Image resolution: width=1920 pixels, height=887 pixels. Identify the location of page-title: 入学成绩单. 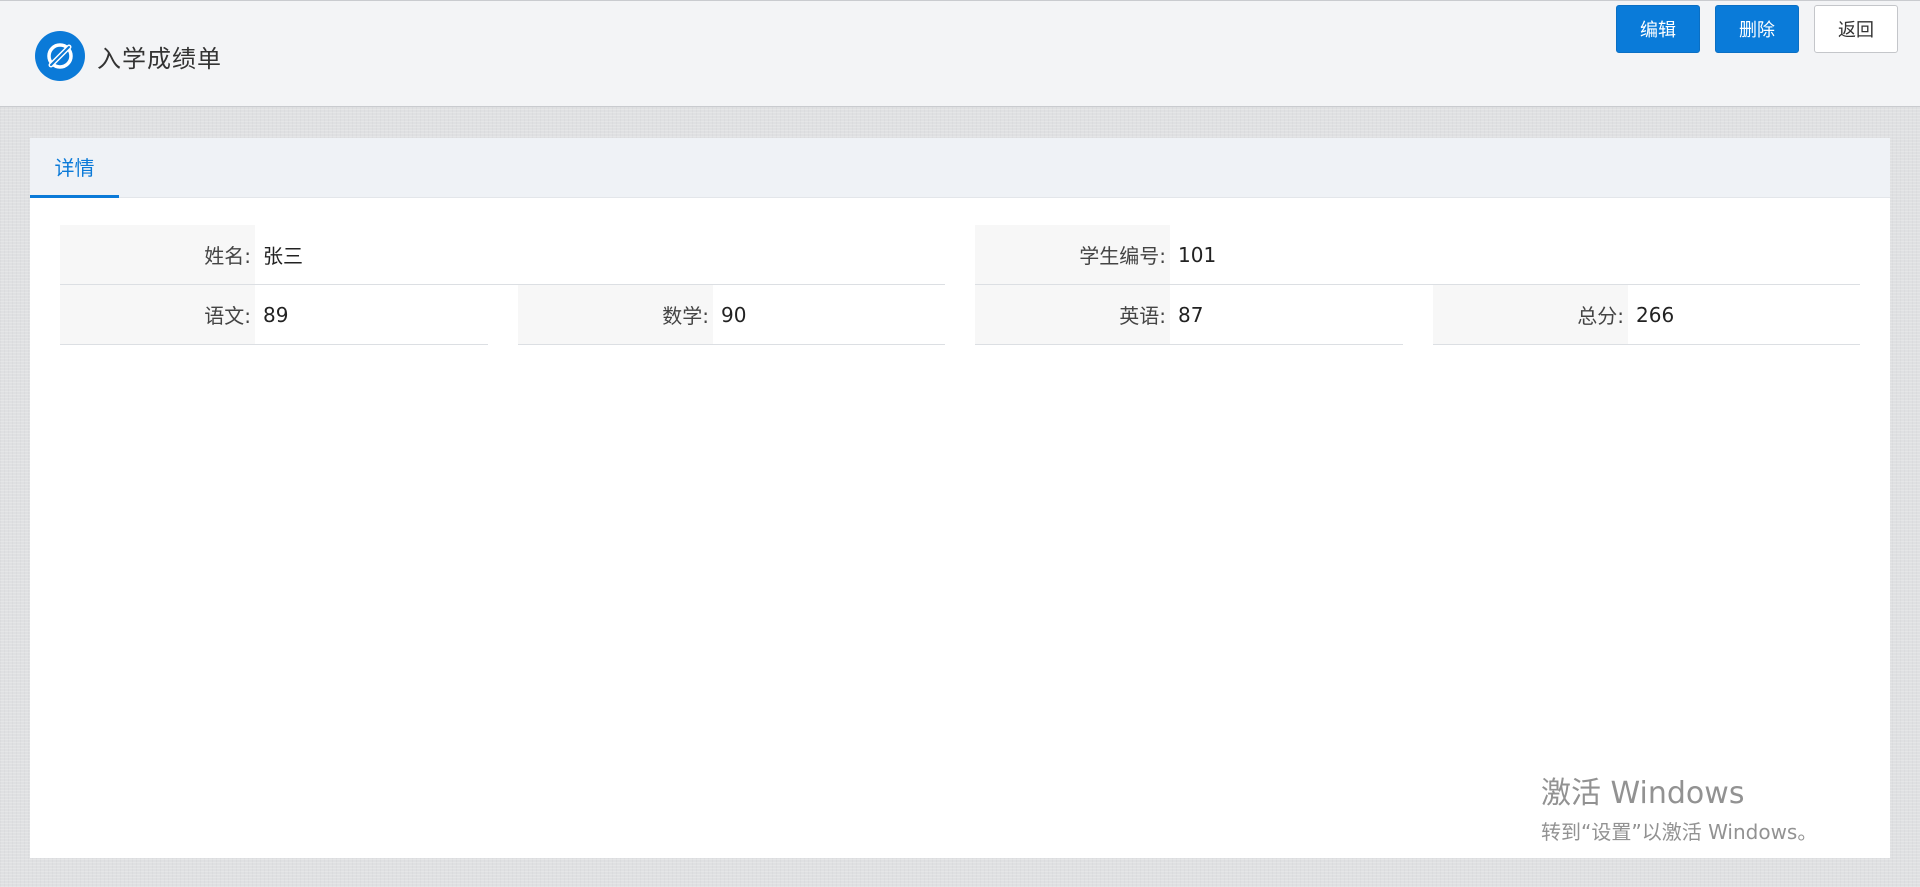
(159, 59).